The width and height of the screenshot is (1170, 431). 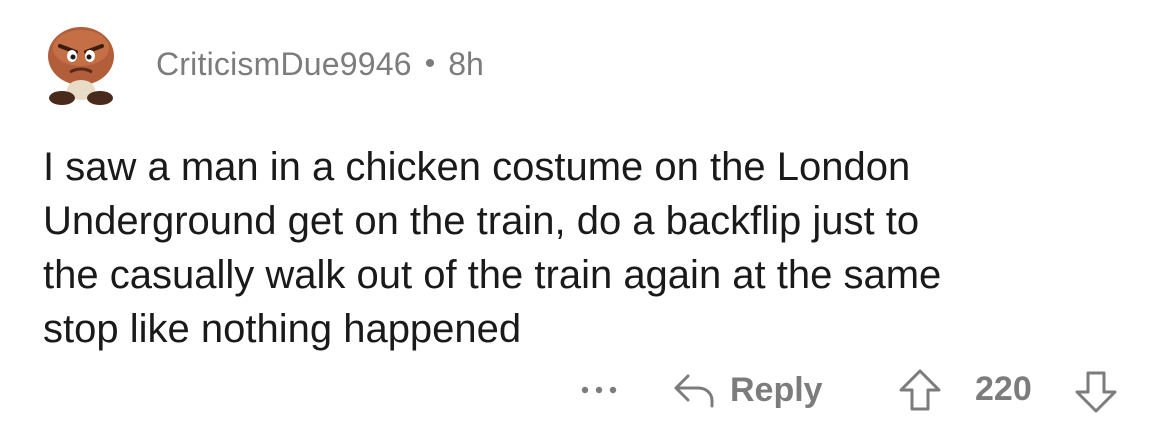 What do you see at coordinates (776, 389) in the screenshot?
I see `reply-label: Reply` at bounding box center [776, 389].